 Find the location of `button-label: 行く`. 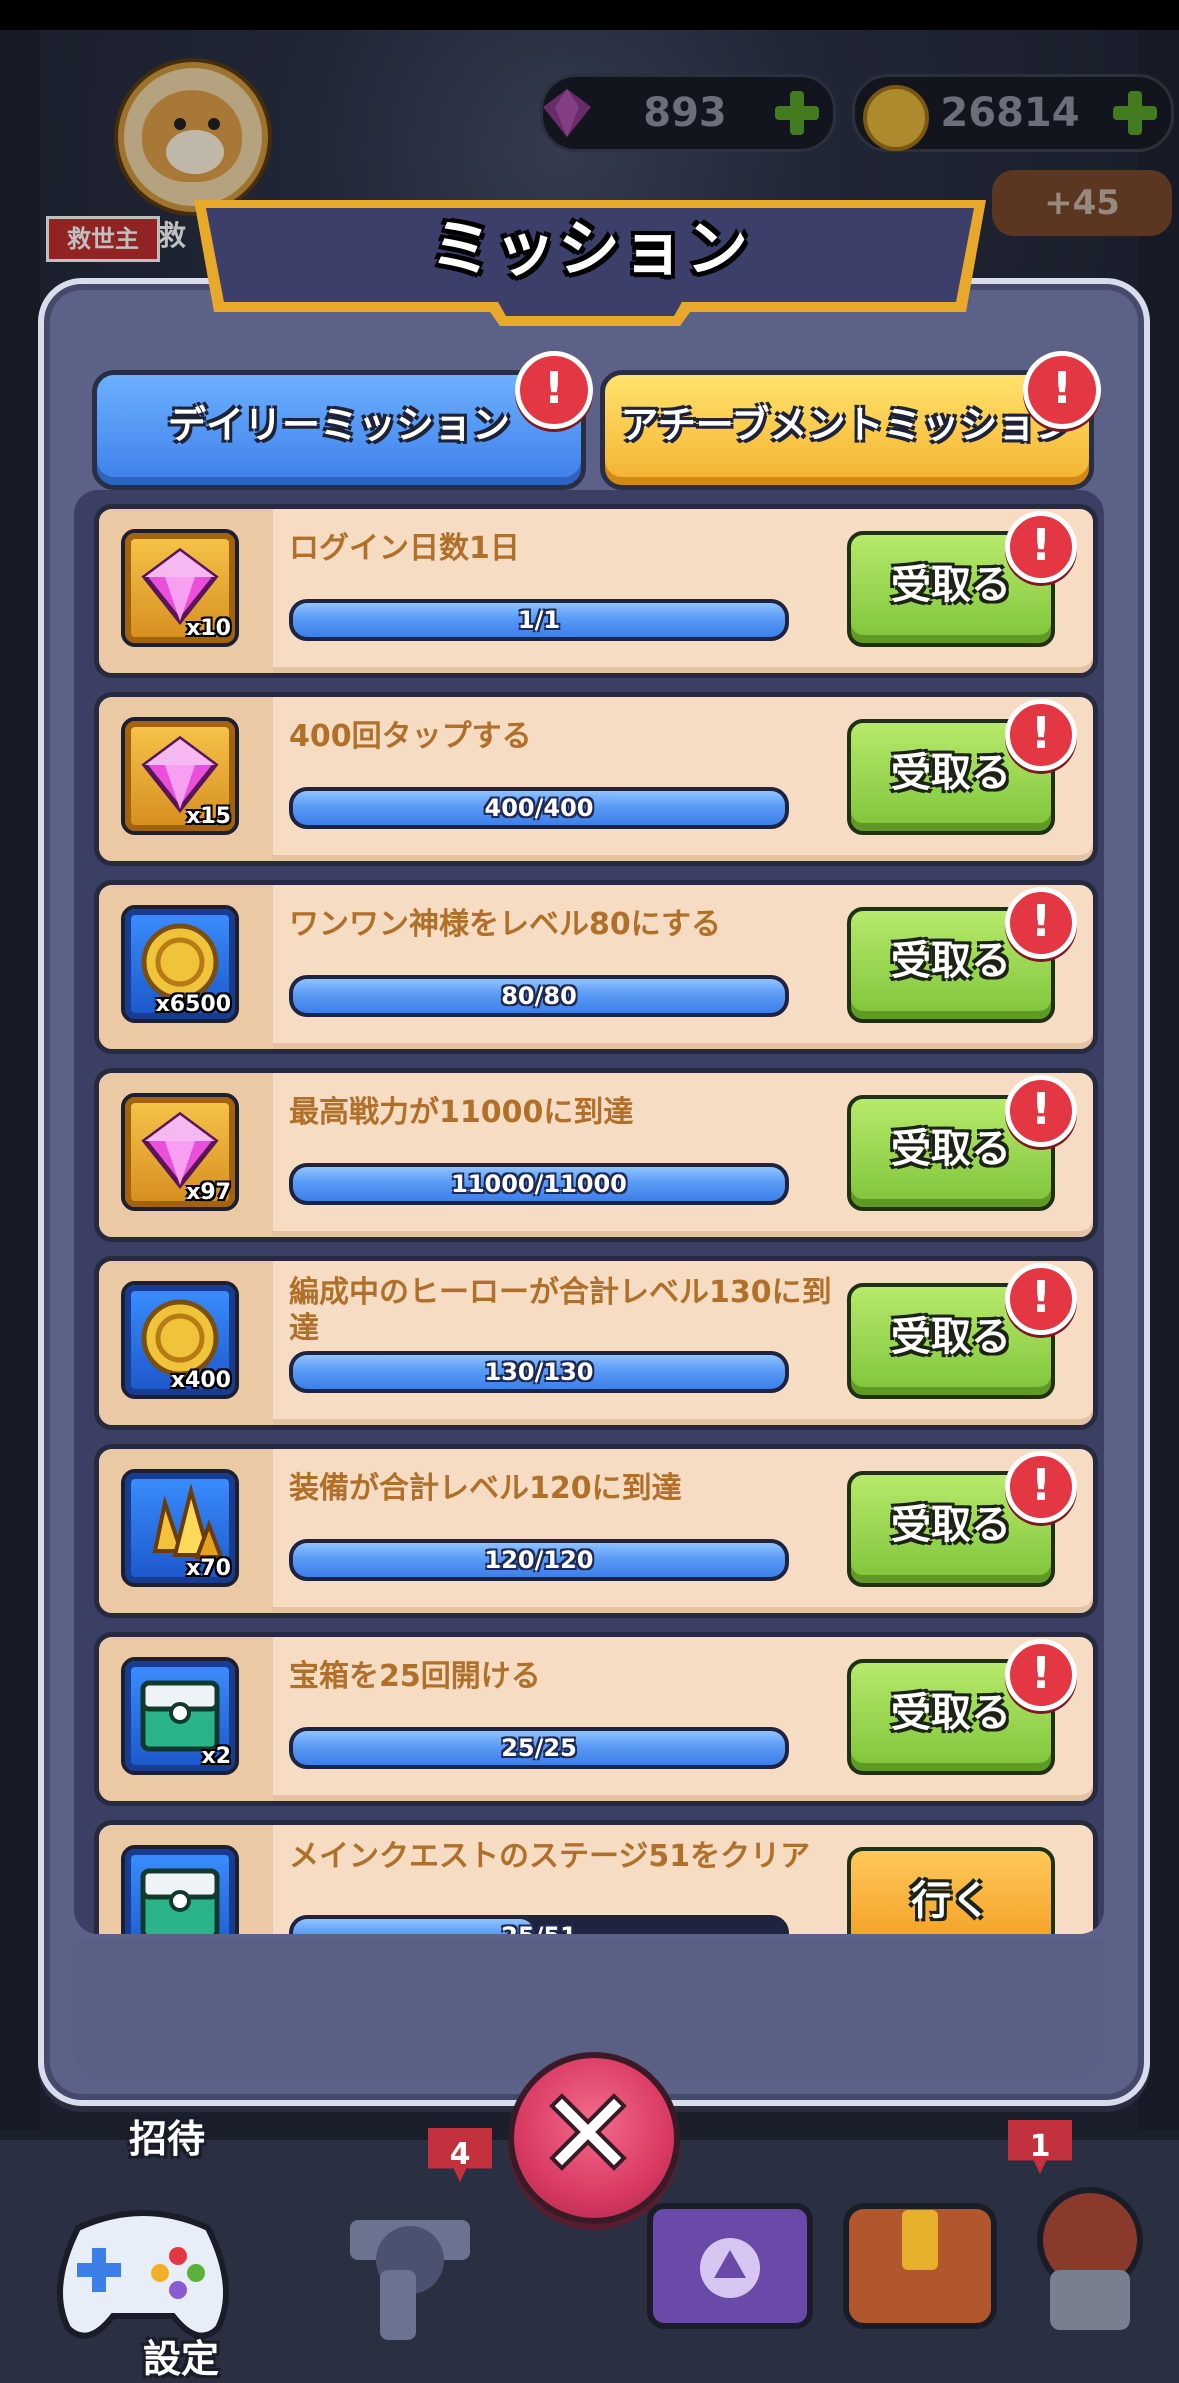

button-label: 行く is located at coordinates (951, 1901).